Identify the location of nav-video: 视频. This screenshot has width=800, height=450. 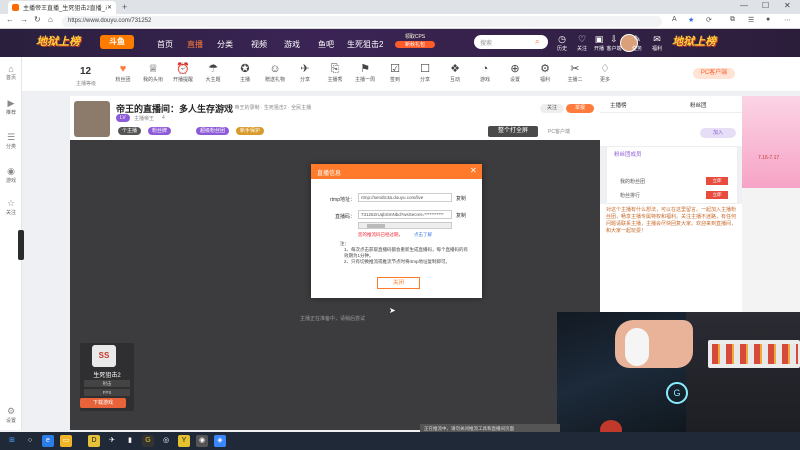
(259, 44).